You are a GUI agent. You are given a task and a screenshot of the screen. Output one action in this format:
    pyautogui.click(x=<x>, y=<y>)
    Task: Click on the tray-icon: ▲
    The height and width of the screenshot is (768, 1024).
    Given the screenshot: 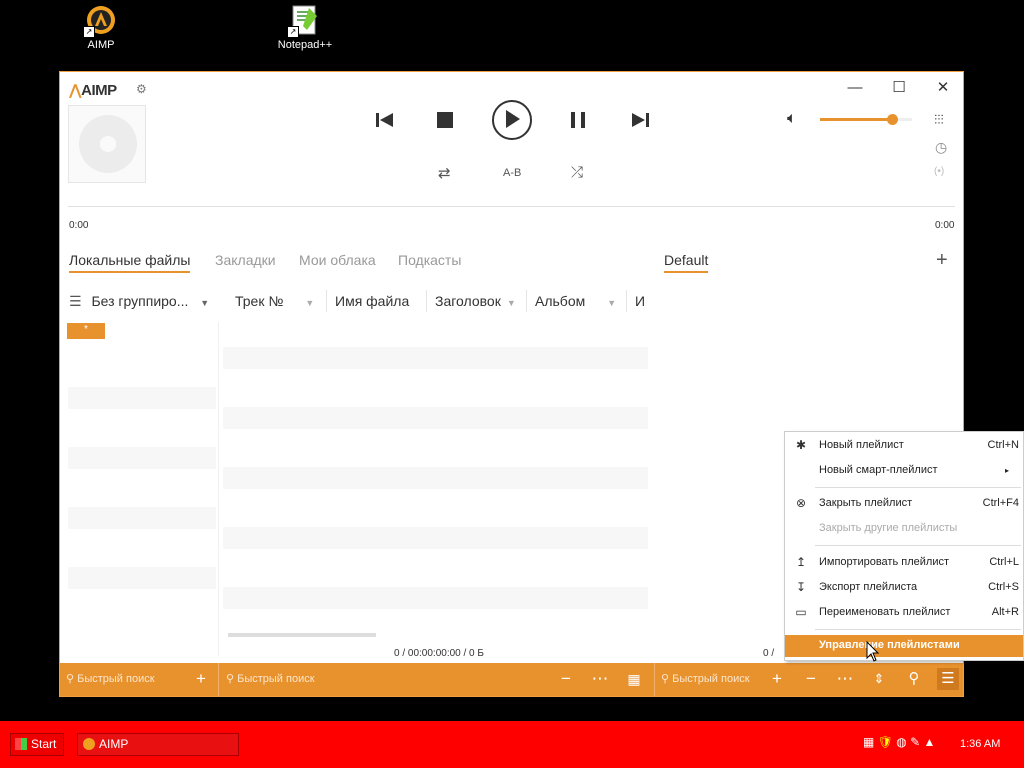 What is the action you would take?
    pyautogui.click(x=930, y=742)
    